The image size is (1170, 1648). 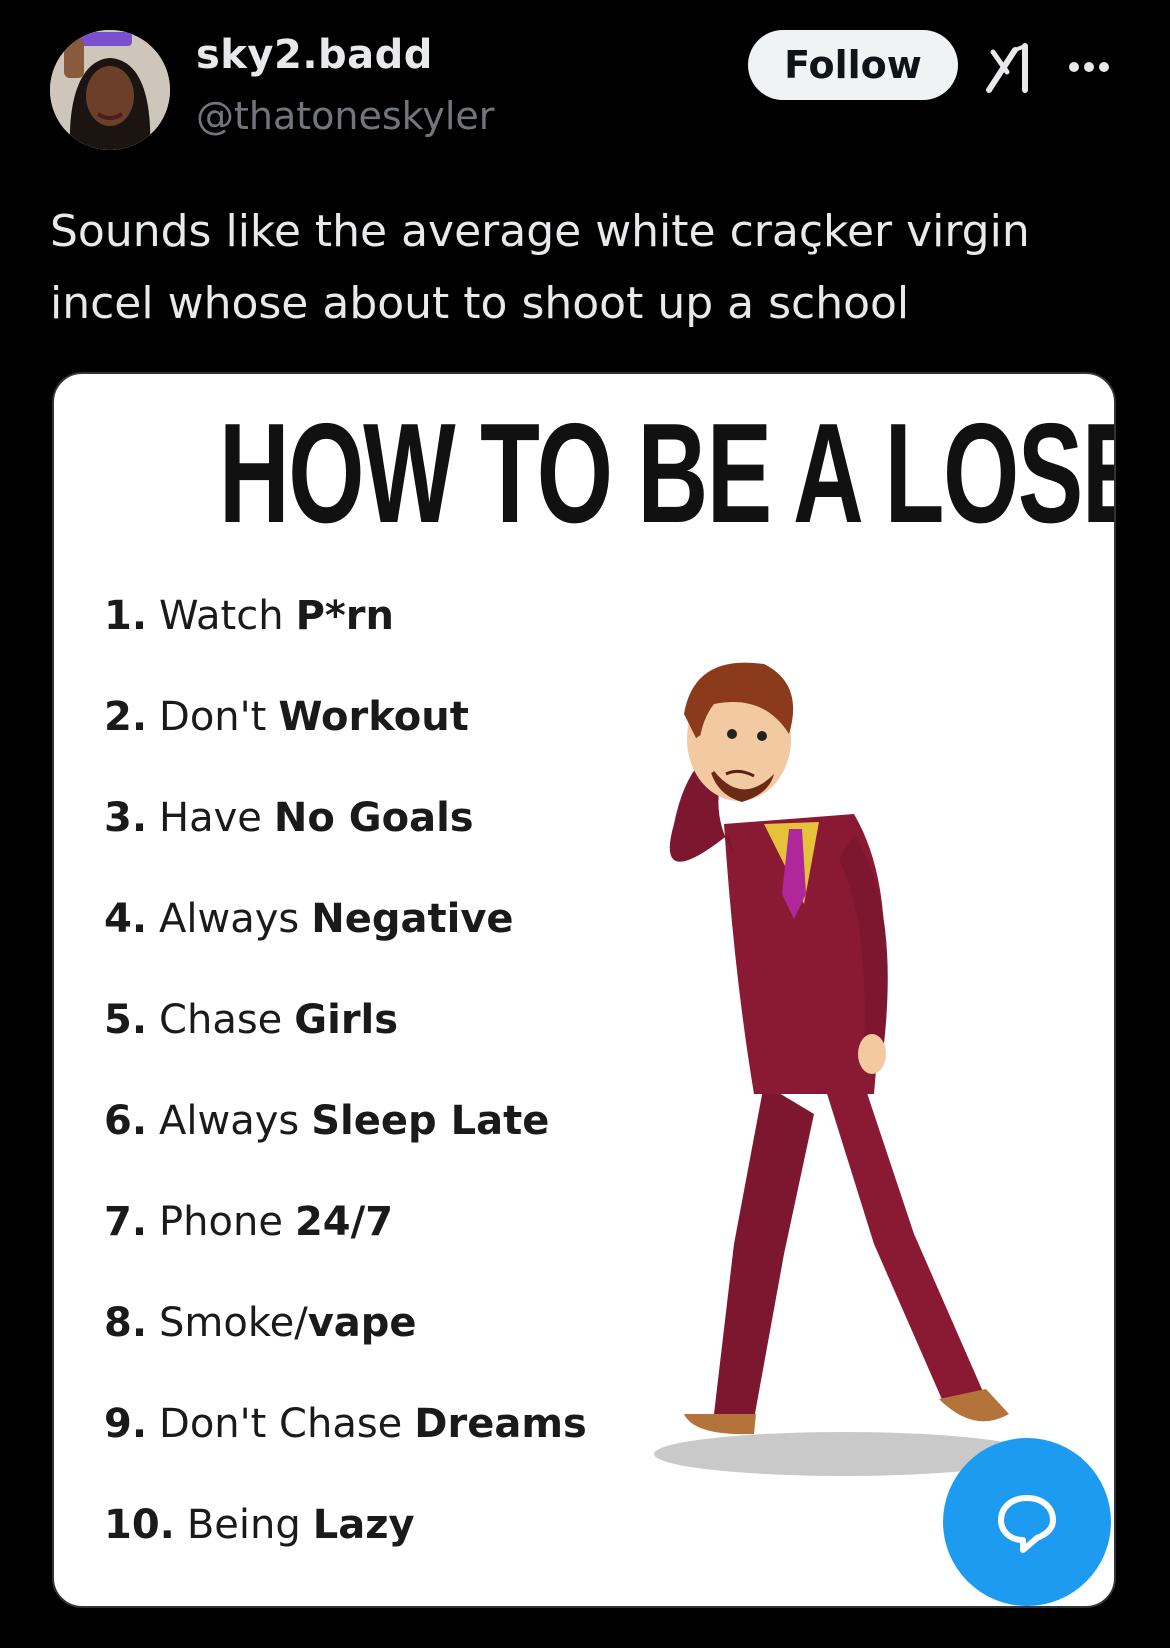 I want to click on item-text: Phone, so click(x=221, y=1222).